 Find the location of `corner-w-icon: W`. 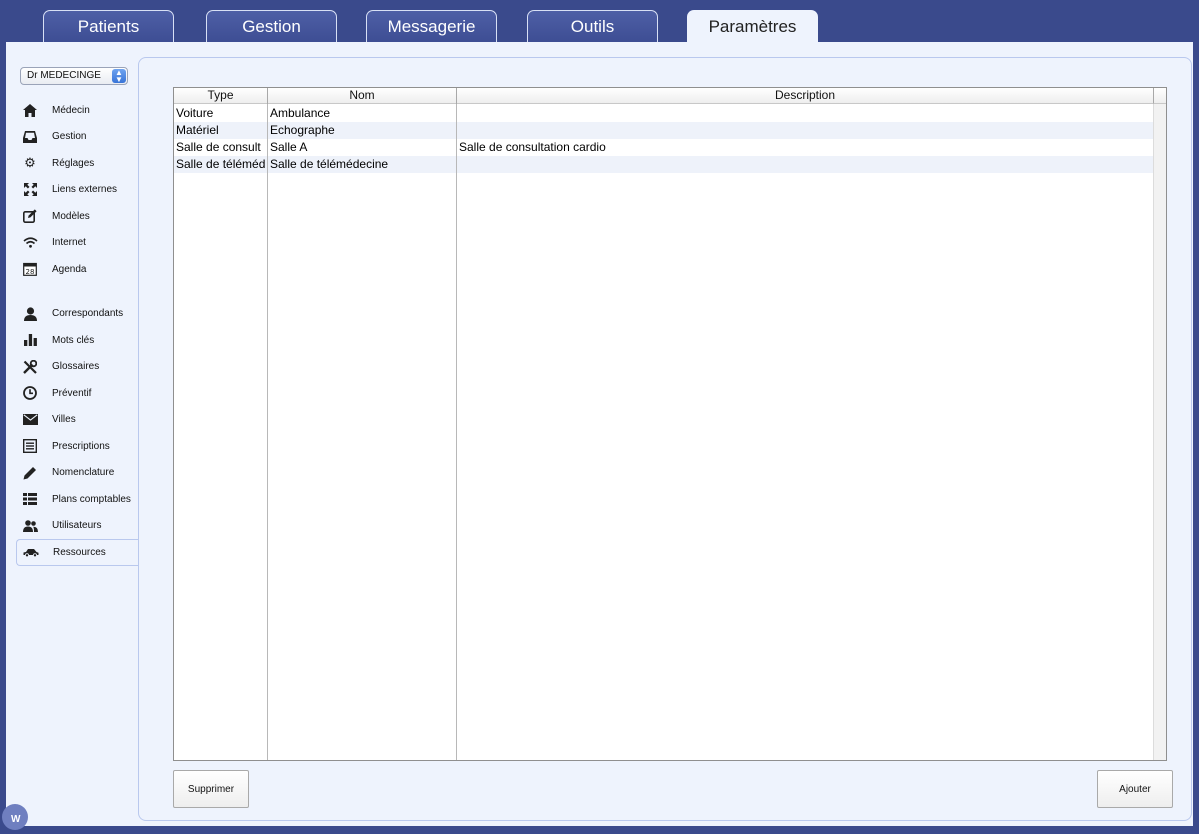

corner-w-icon: W is located at coordinates (15, 817).